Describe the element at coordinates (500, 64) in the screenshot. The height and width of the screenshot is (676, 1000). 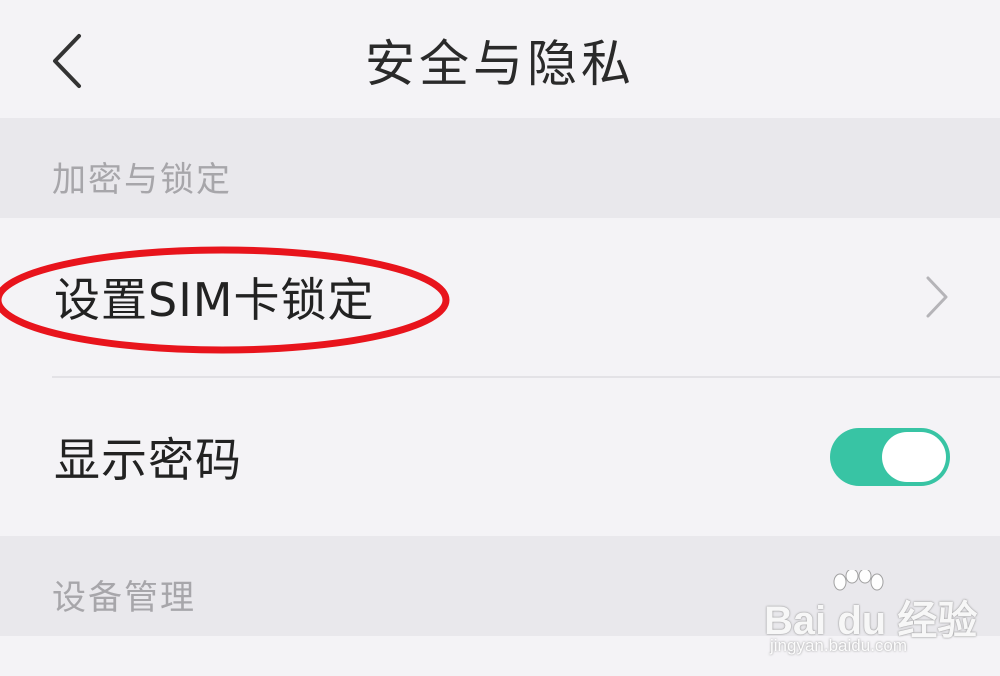
I see `page-title: 安全与隐私` at that location.